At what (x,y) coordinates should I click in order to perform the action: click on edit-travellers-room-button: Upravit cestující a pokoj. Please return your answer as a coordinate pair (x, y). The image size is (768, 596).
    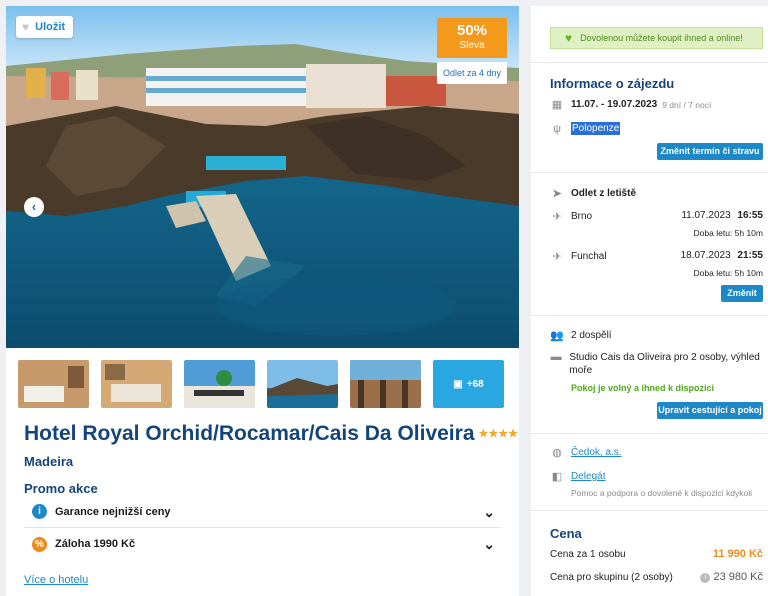
    Looking at the image, I should click on (710, 410).